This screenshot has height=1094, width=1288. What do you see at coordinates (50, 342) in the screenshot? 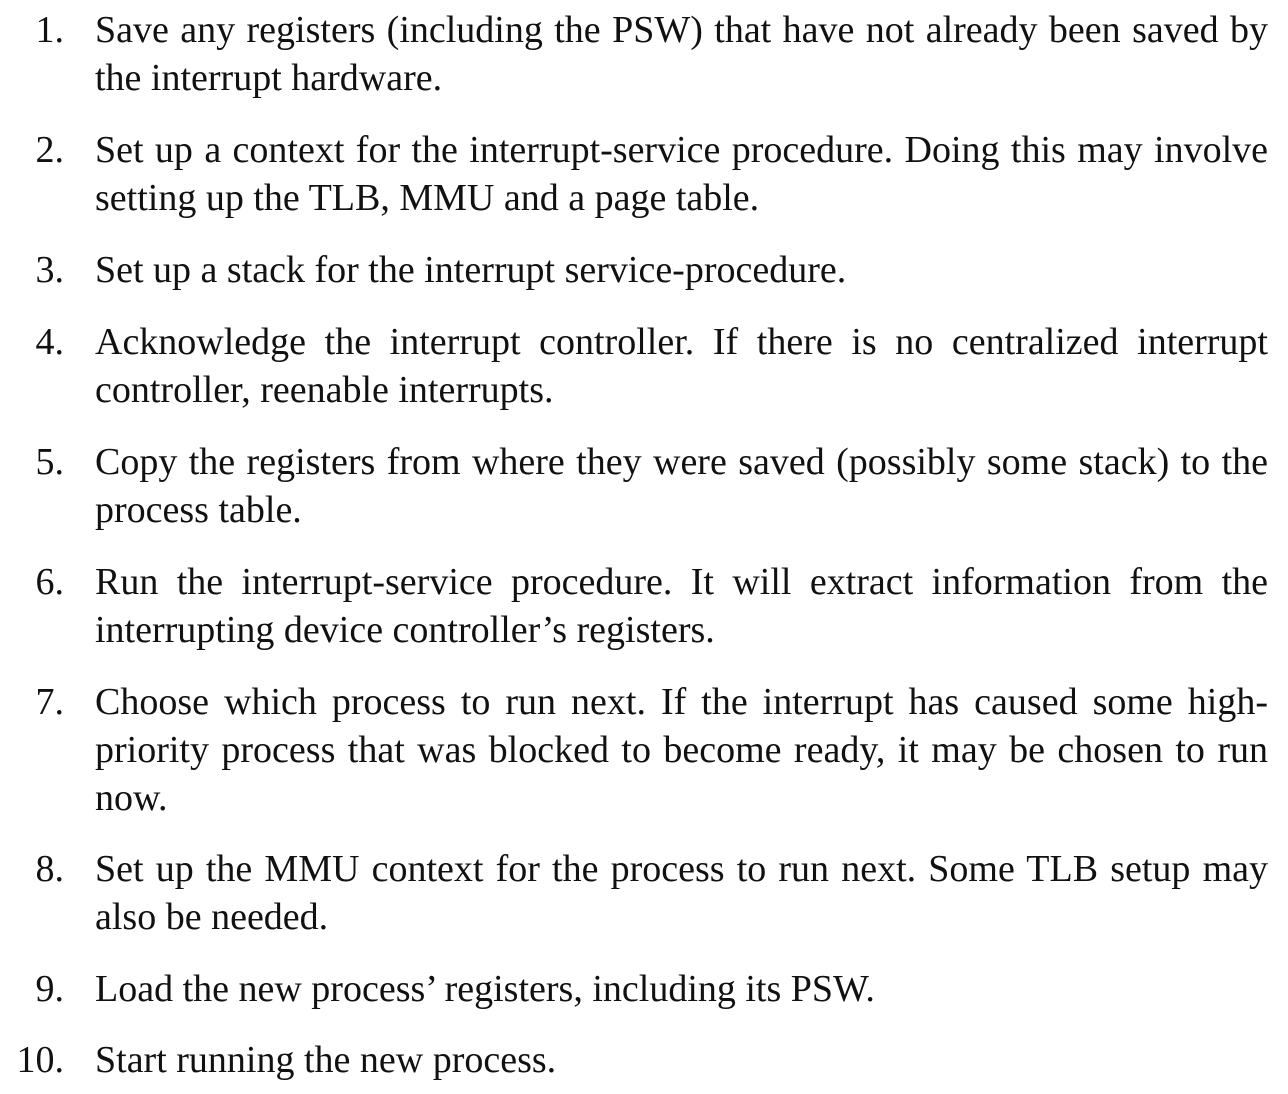
I see `step-number: 4.` at bounding box center [50, 342].